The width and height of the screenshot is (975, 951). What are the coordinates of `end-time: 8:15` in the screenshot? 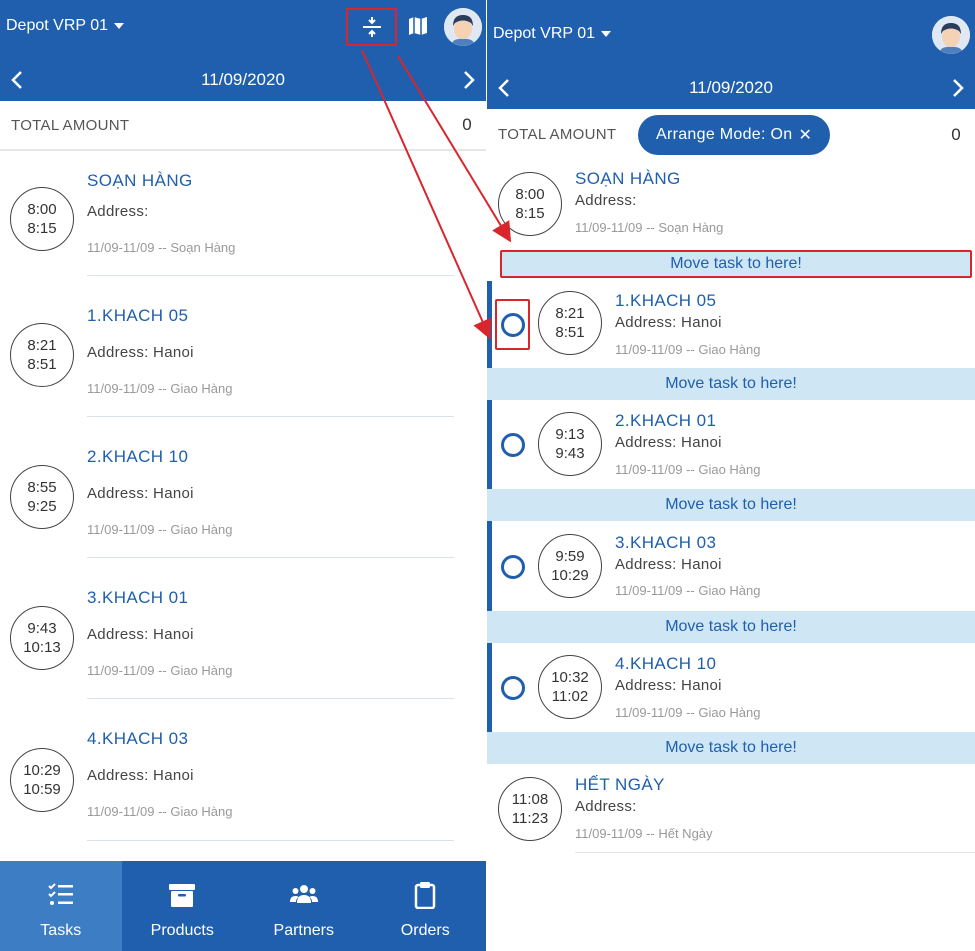 It's located at (42, 228).